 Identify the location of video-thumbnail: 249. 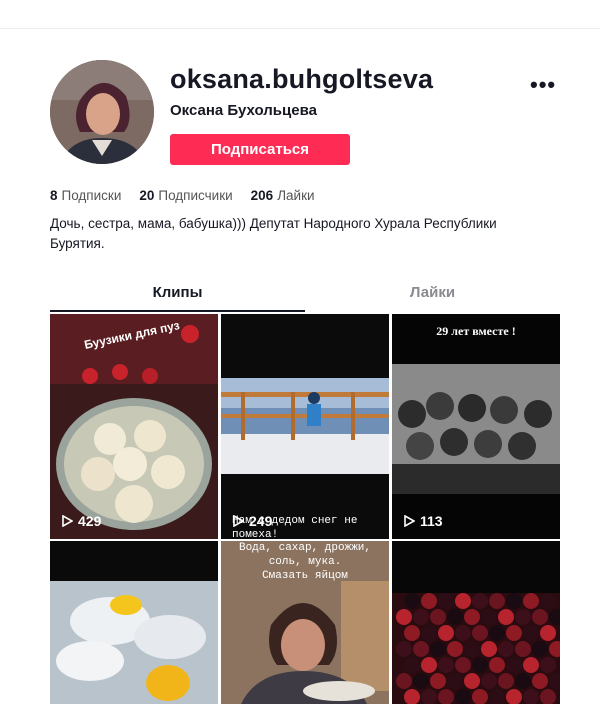
(305, 426).